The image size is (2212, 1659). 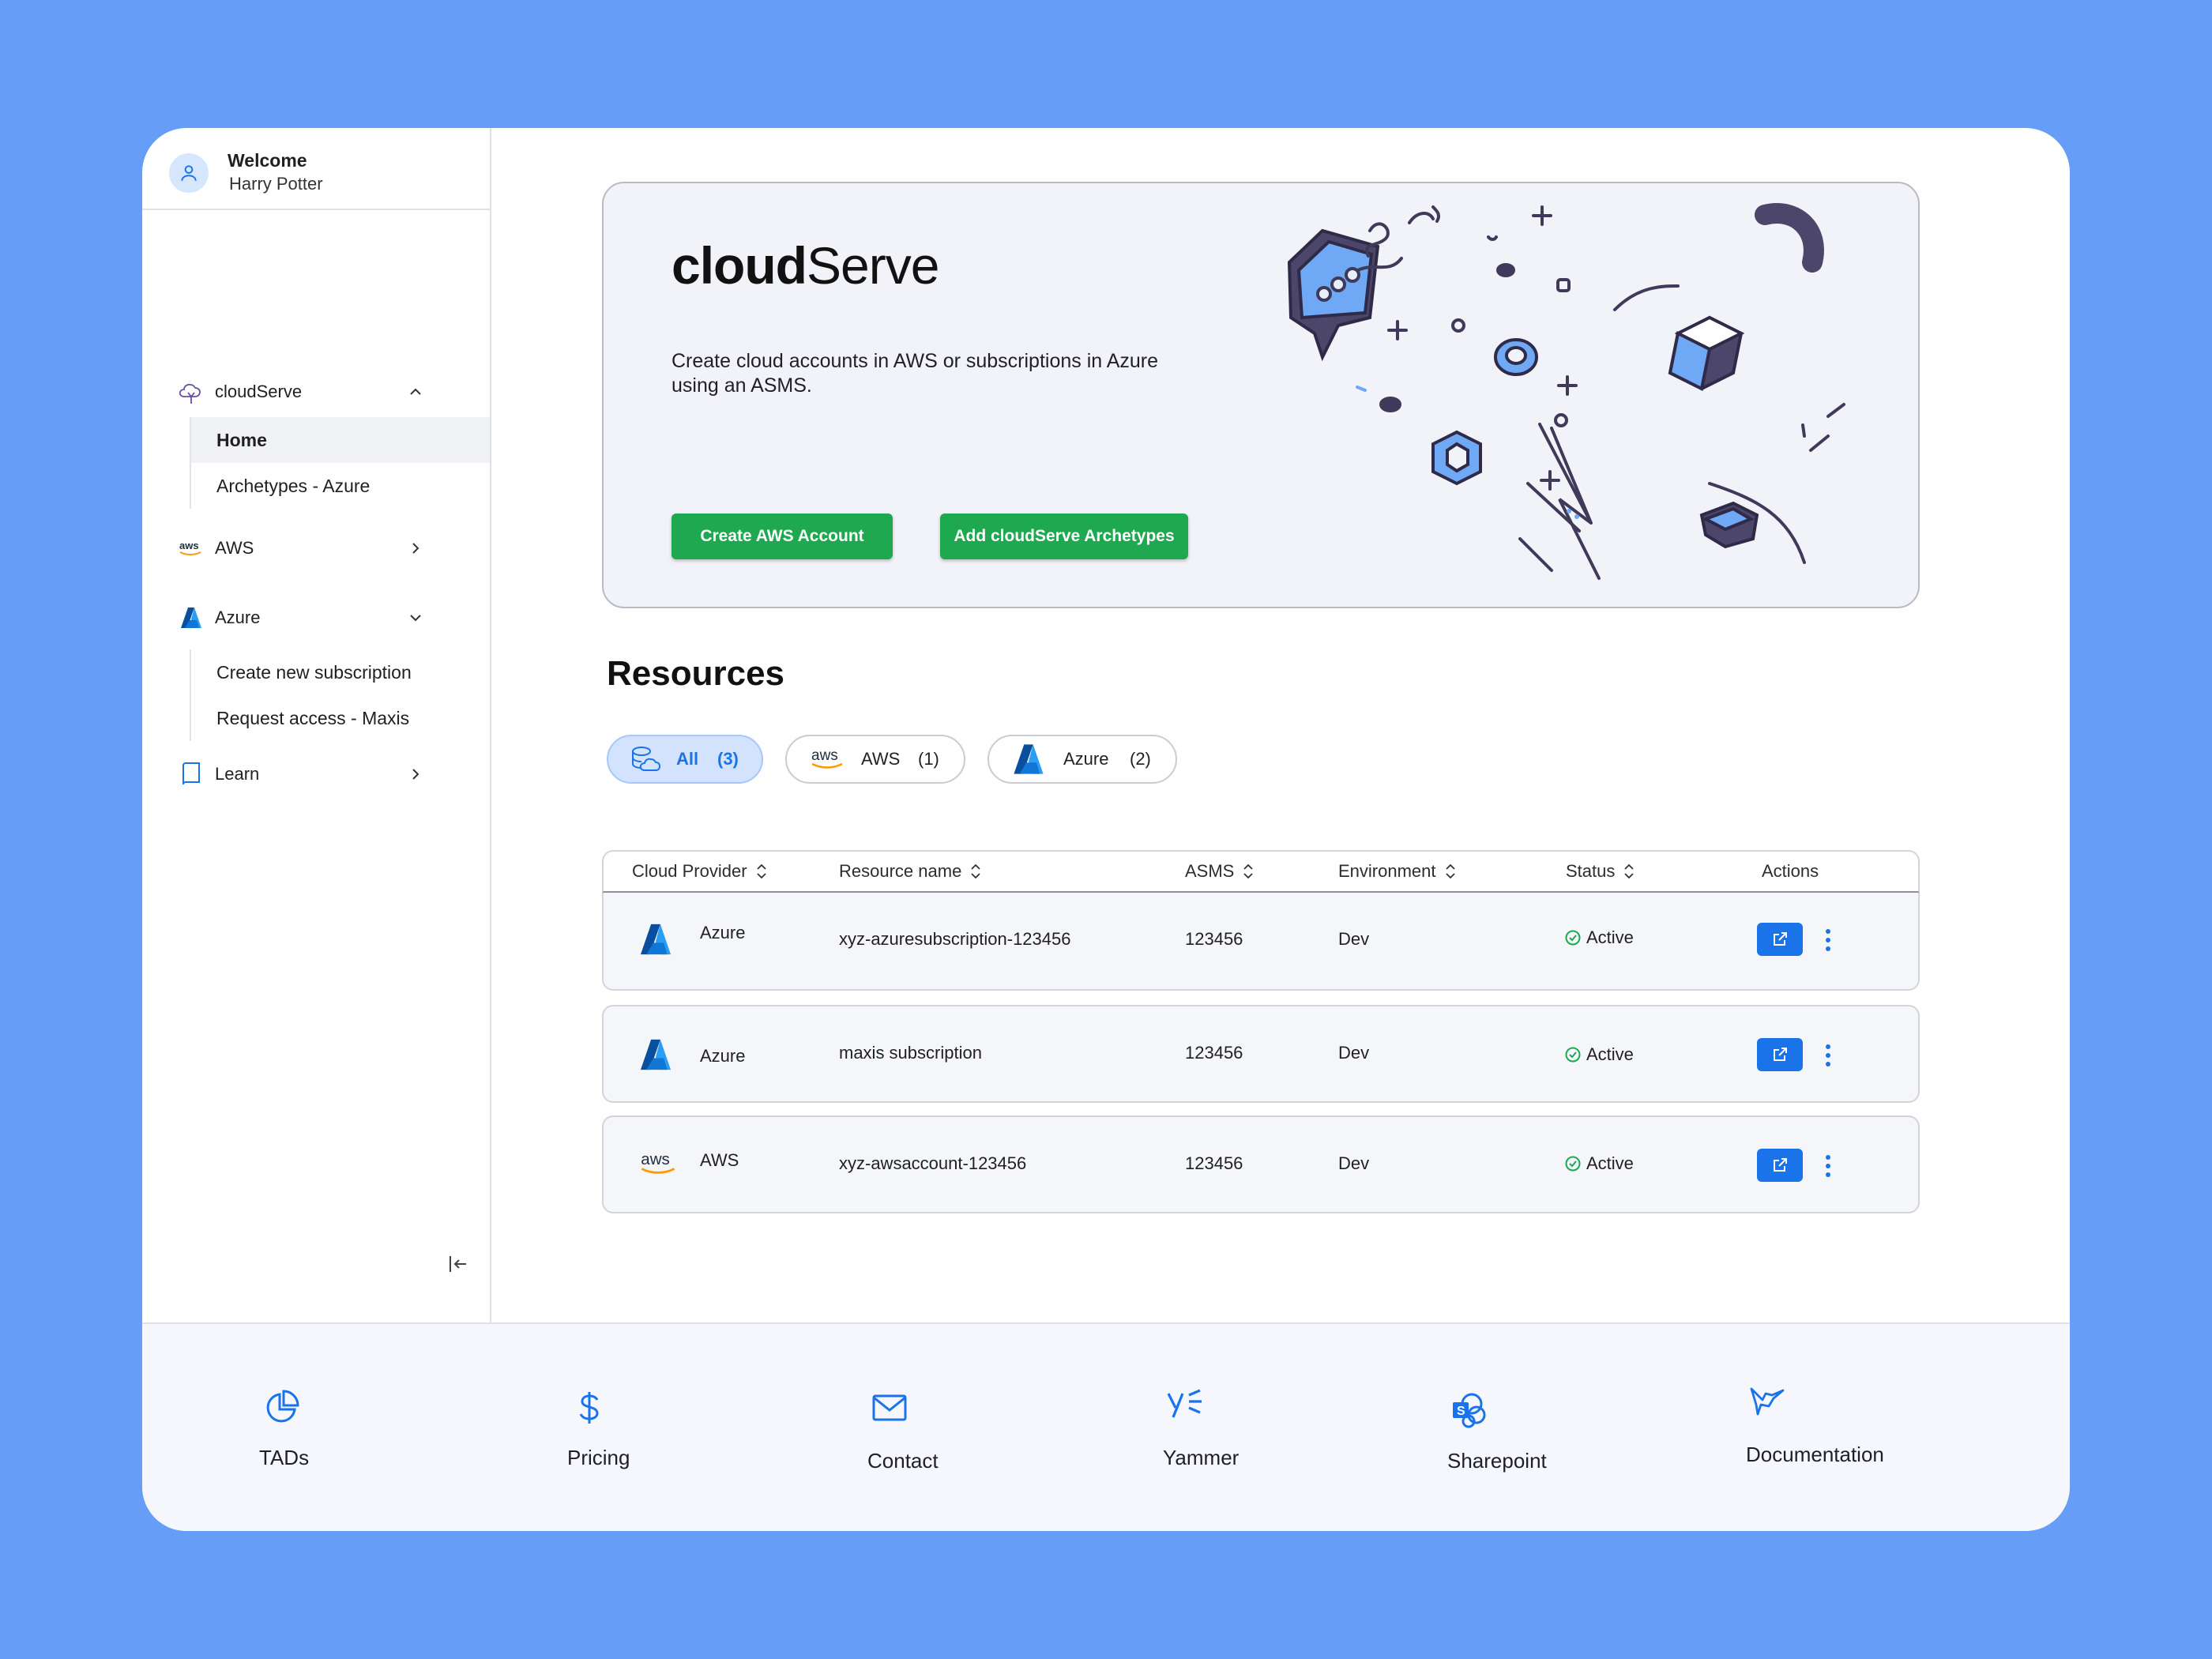 What do you see at coordinates (696, 674) in the screenshot?
I see `resources-title: Resources` at bounding box center [696, 674].